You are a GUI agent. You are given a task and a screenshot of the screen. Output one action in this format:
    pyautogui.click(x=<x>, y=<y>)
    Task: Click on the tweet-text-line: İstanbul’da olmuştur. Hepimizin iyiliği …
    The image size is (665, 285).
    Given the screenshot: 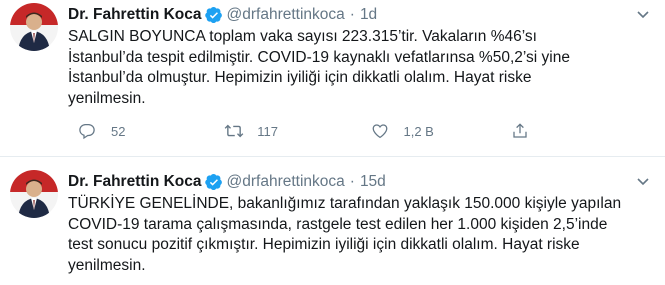 What is the action you would take?
    pyautogui.click(x=300, y=77)
    